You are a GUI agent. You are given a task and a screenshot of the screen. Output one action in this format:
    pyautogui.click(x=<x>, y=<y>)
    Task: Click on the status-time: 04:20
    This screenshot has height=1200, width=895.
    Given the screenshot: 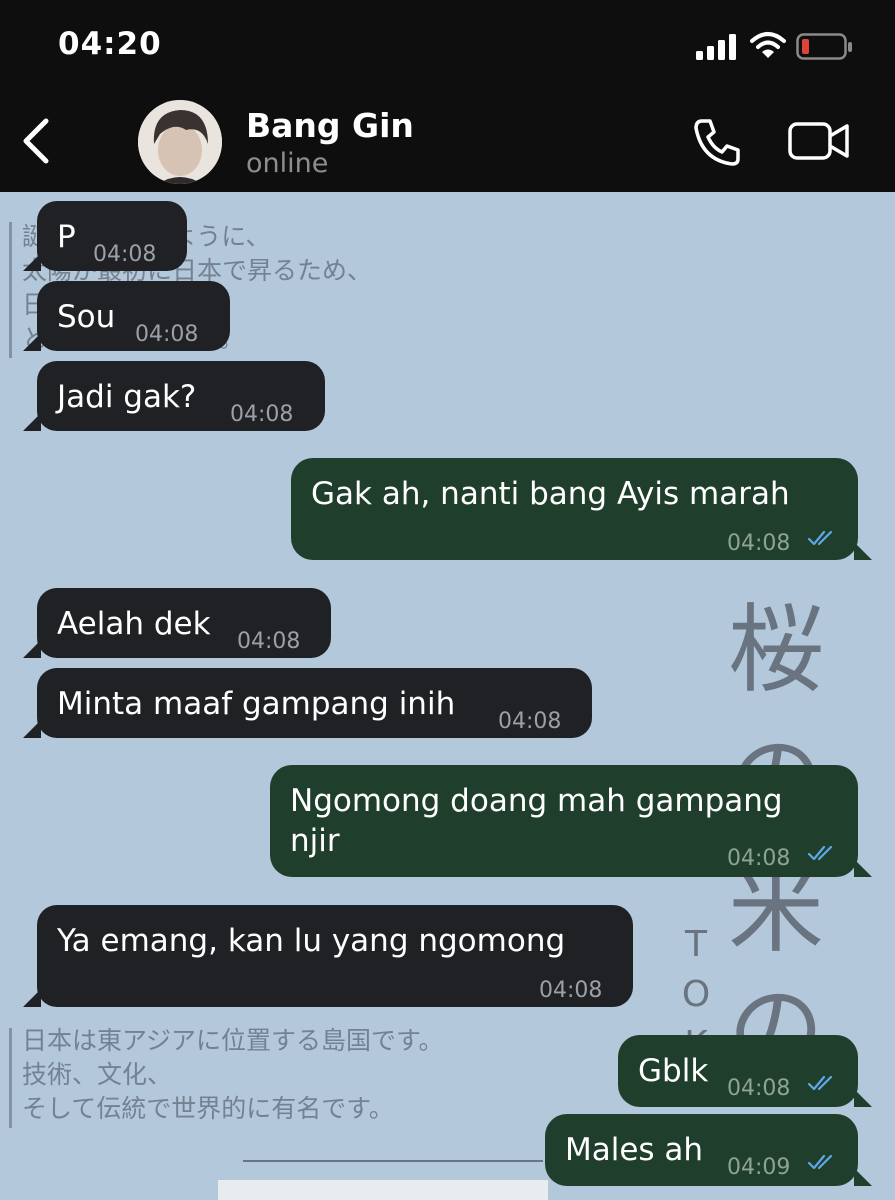 What is the action you would take?
    pyautogui.click(x=110, y=44)
    